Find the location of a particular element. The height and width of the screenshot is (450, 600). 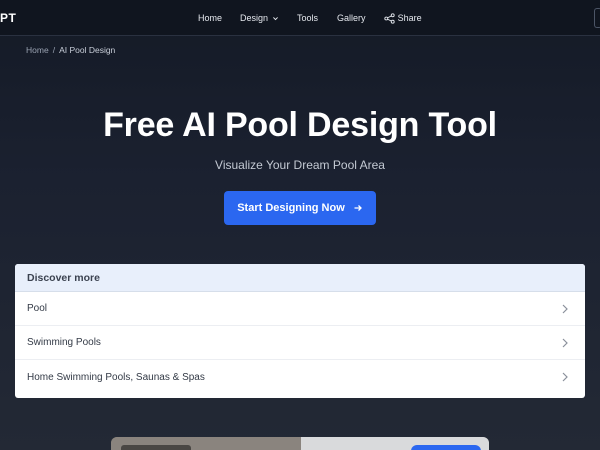

nav-item-share: Share is located at coordinates (402, 18).